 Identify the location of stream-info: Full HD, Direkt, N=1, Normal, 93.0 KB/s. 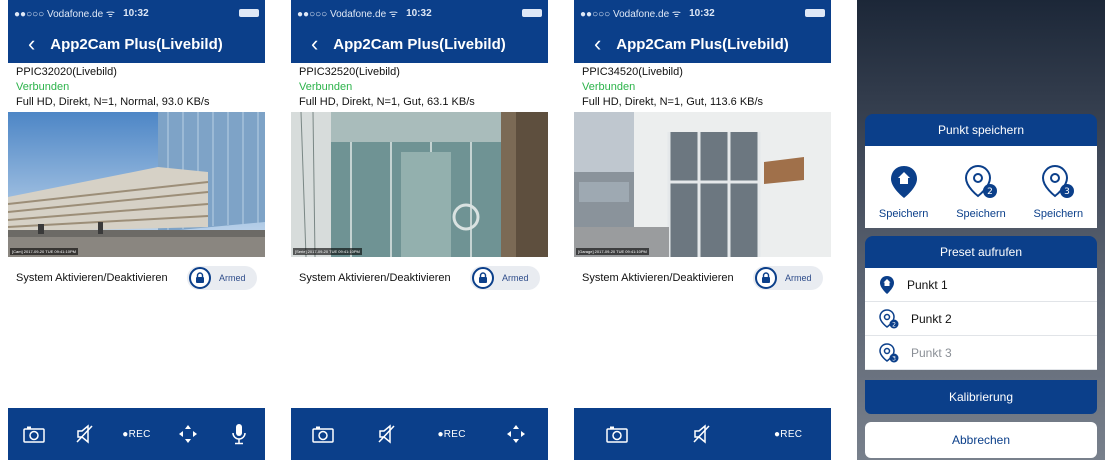
(113, 102).